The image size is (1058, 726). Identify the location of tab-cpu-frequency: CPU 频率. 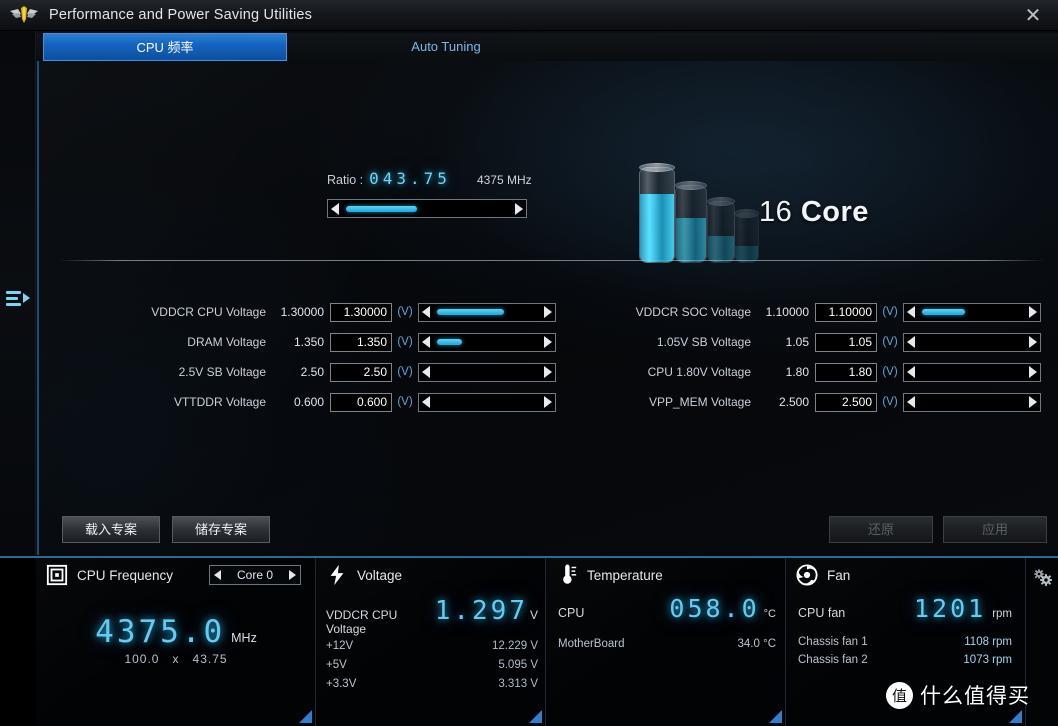
(165, 47).